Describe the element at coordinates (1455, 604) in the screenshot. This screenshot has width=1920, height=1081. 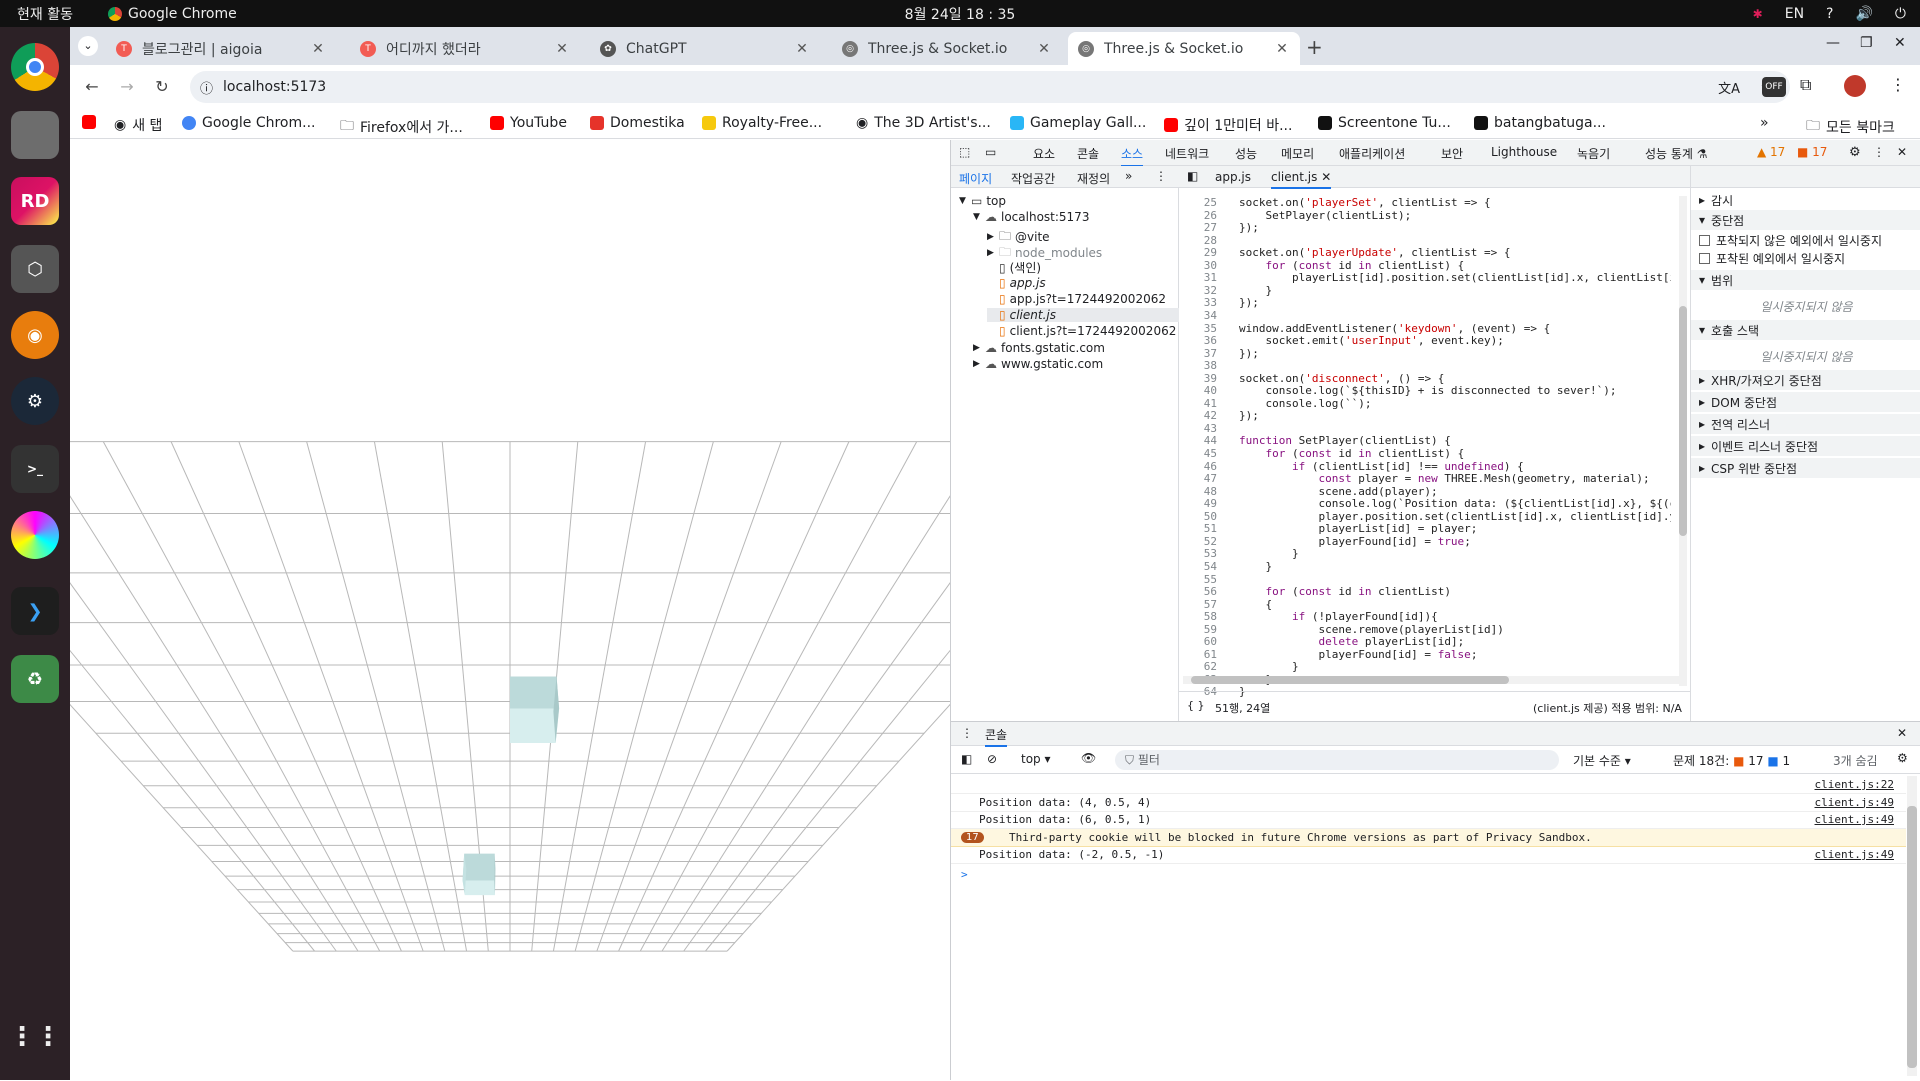
I see `code-line: {` at that location.